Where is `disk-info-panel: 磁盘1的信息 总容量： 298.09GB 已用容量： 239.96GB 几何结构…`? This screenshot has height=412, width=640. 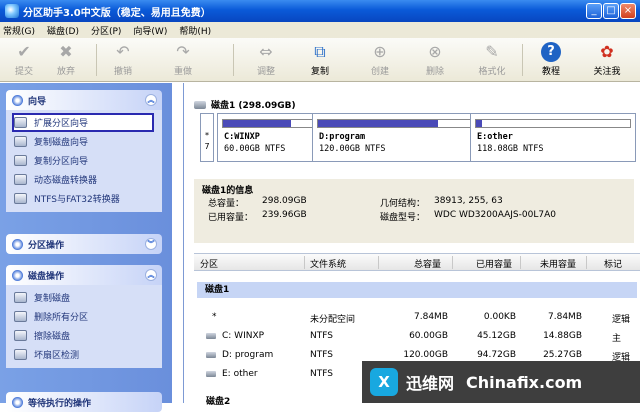
disk-info-panel: 磁盘1的信息 总容量： 298.09GB 已用容量： 239.96GB 几何结构… is located at coordinates (414, 211).